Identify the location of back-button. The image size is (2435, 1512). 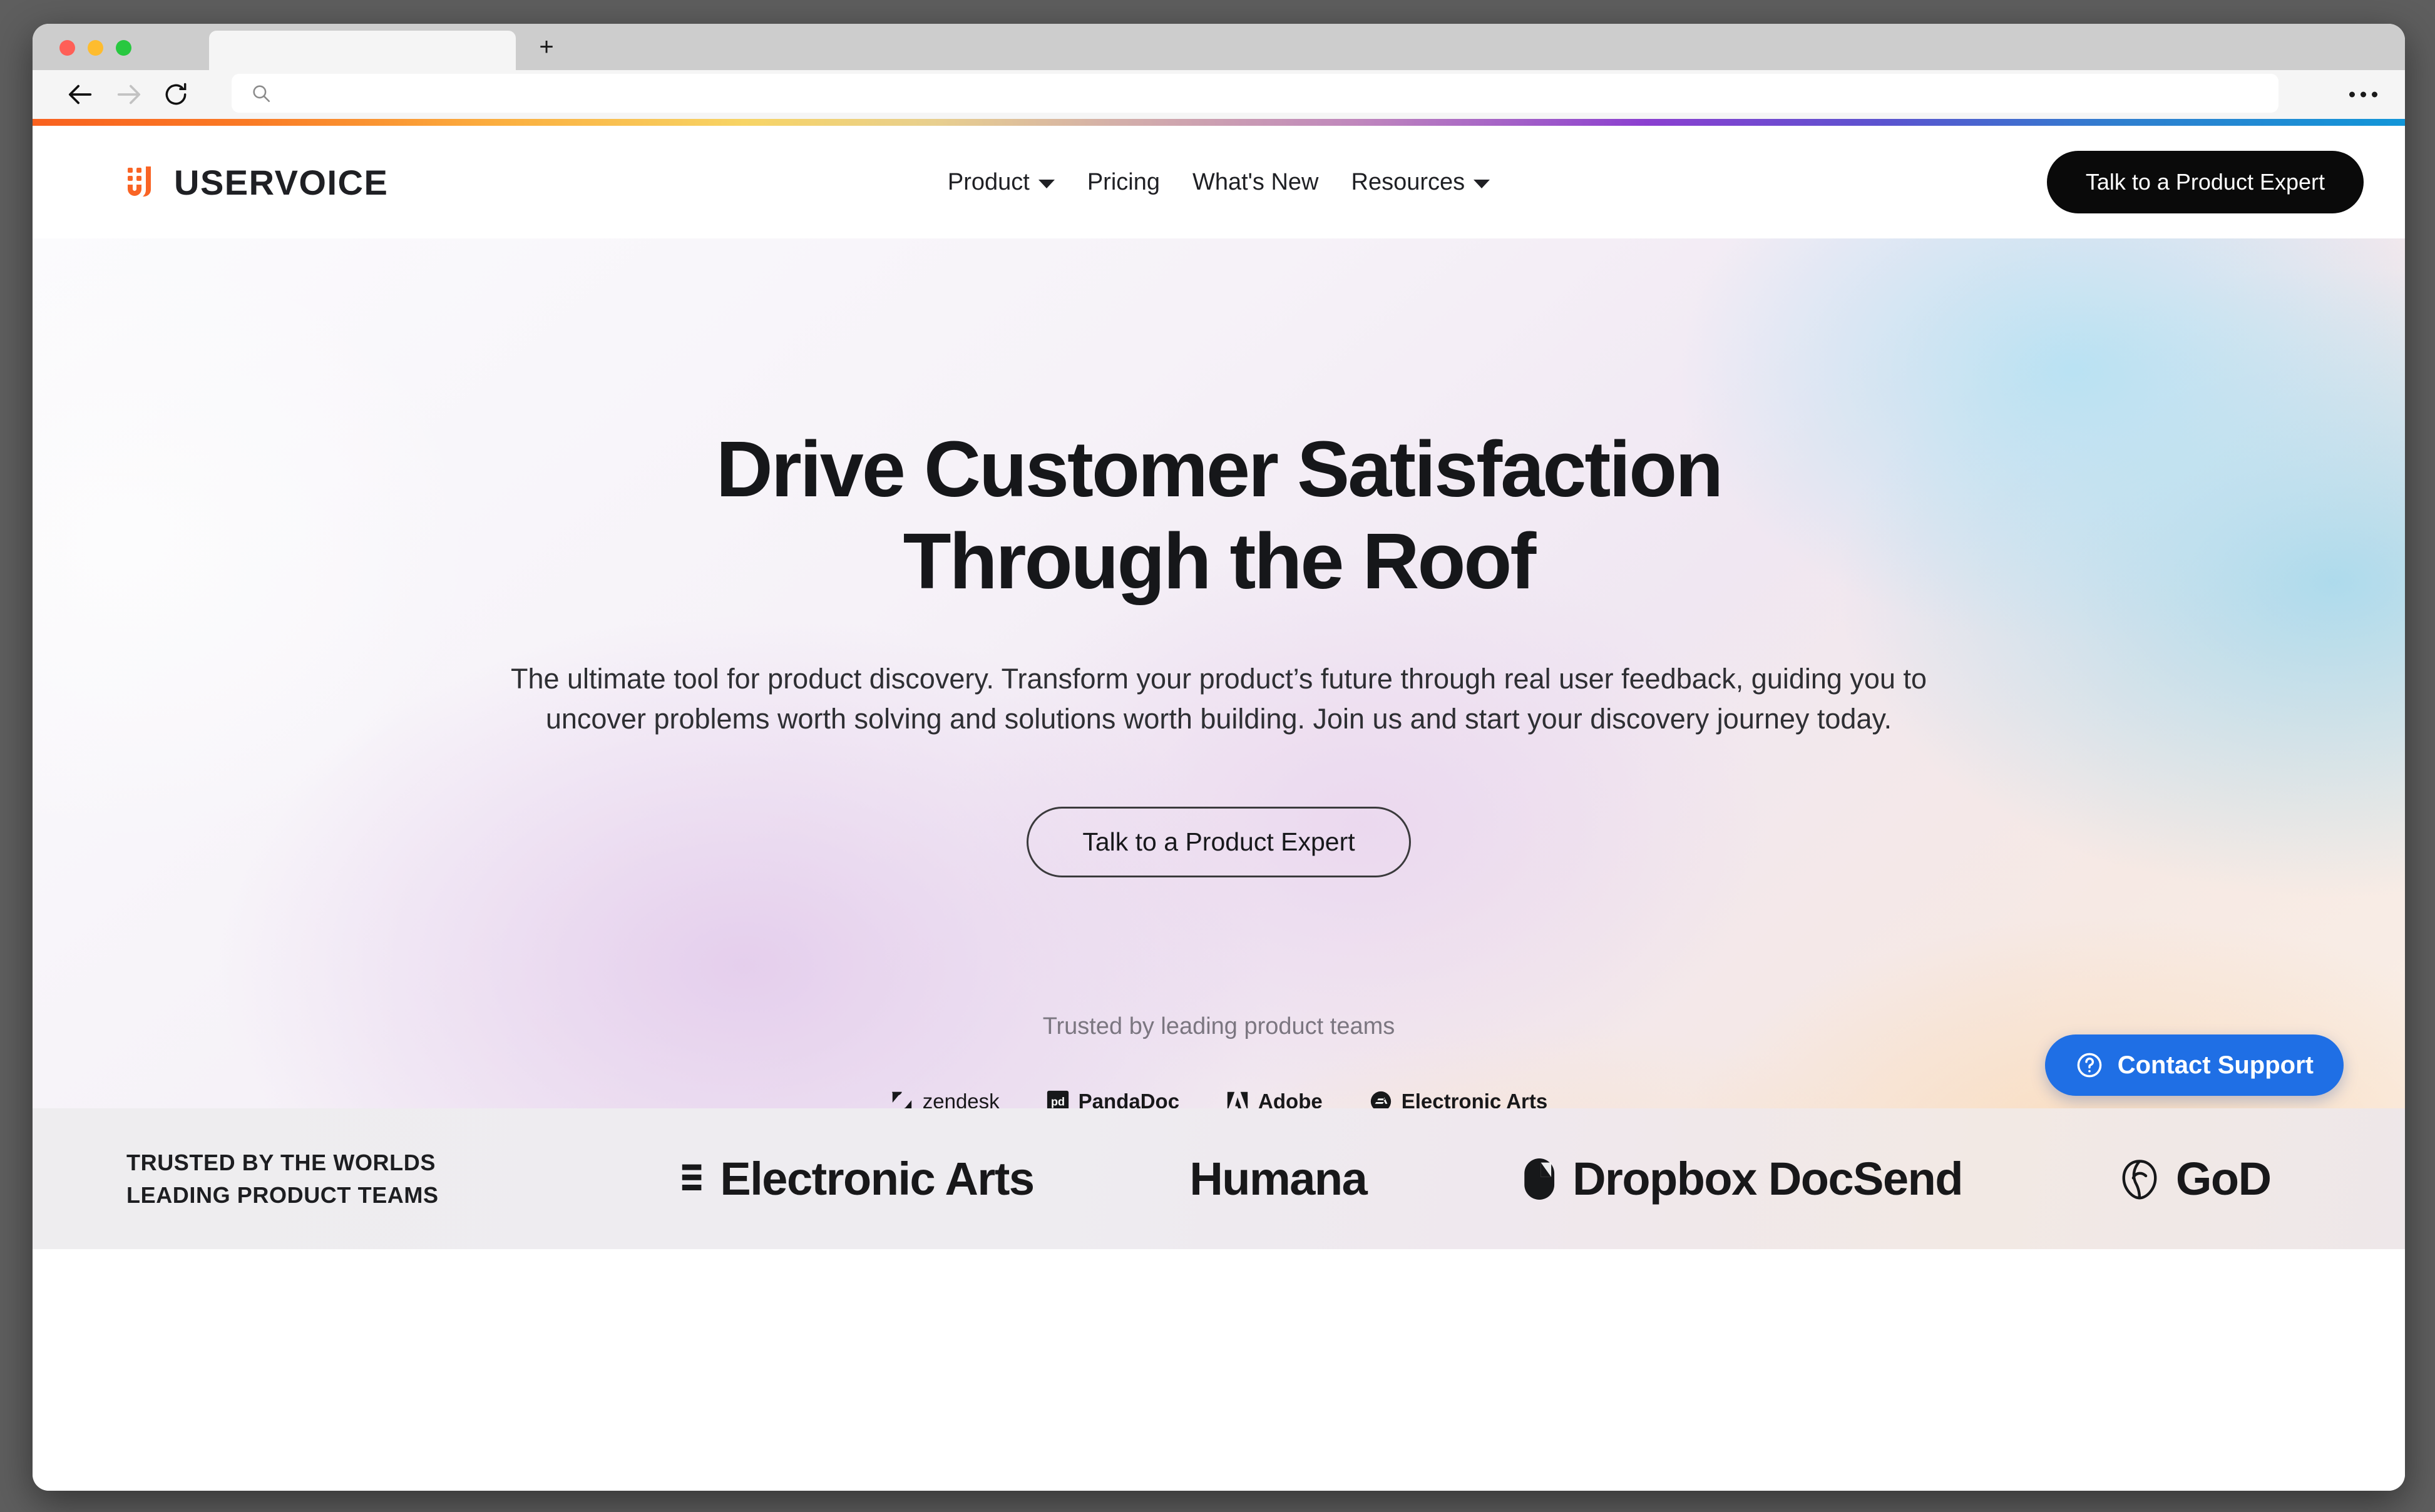
(80, 94).